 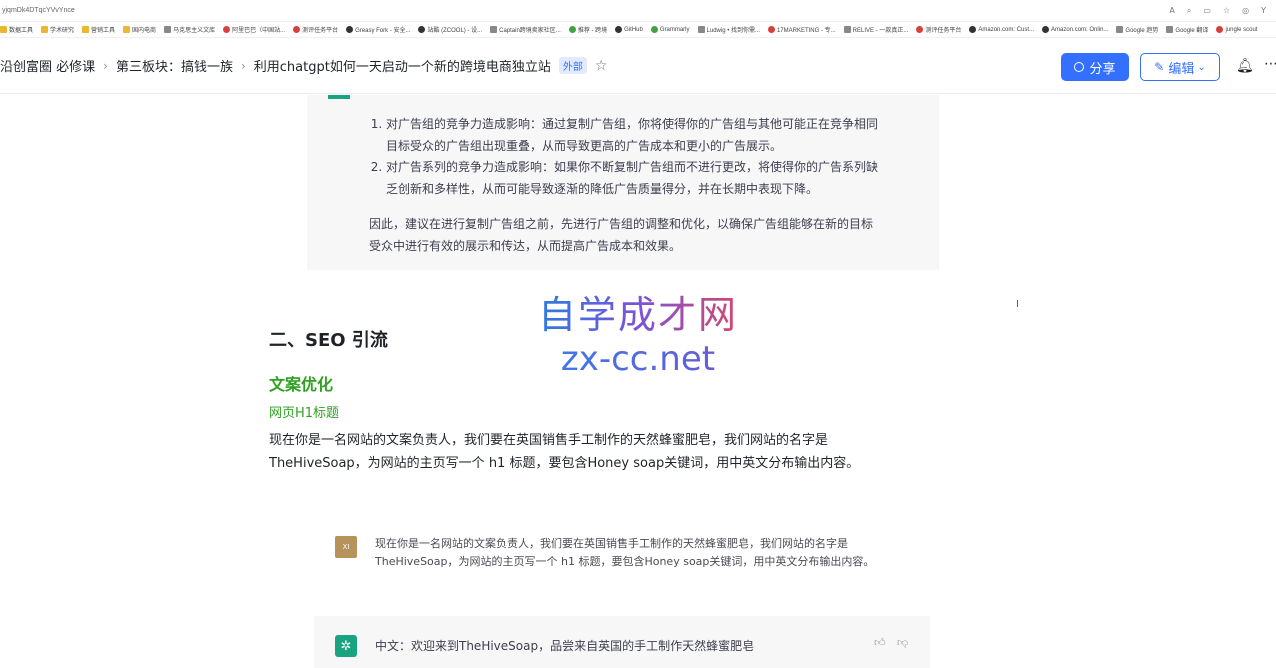 What do you see at coordinates (1245, 66) in the screenshot?
I see `bell-icon: 🔔︎` at bounding box center [1245, 66].